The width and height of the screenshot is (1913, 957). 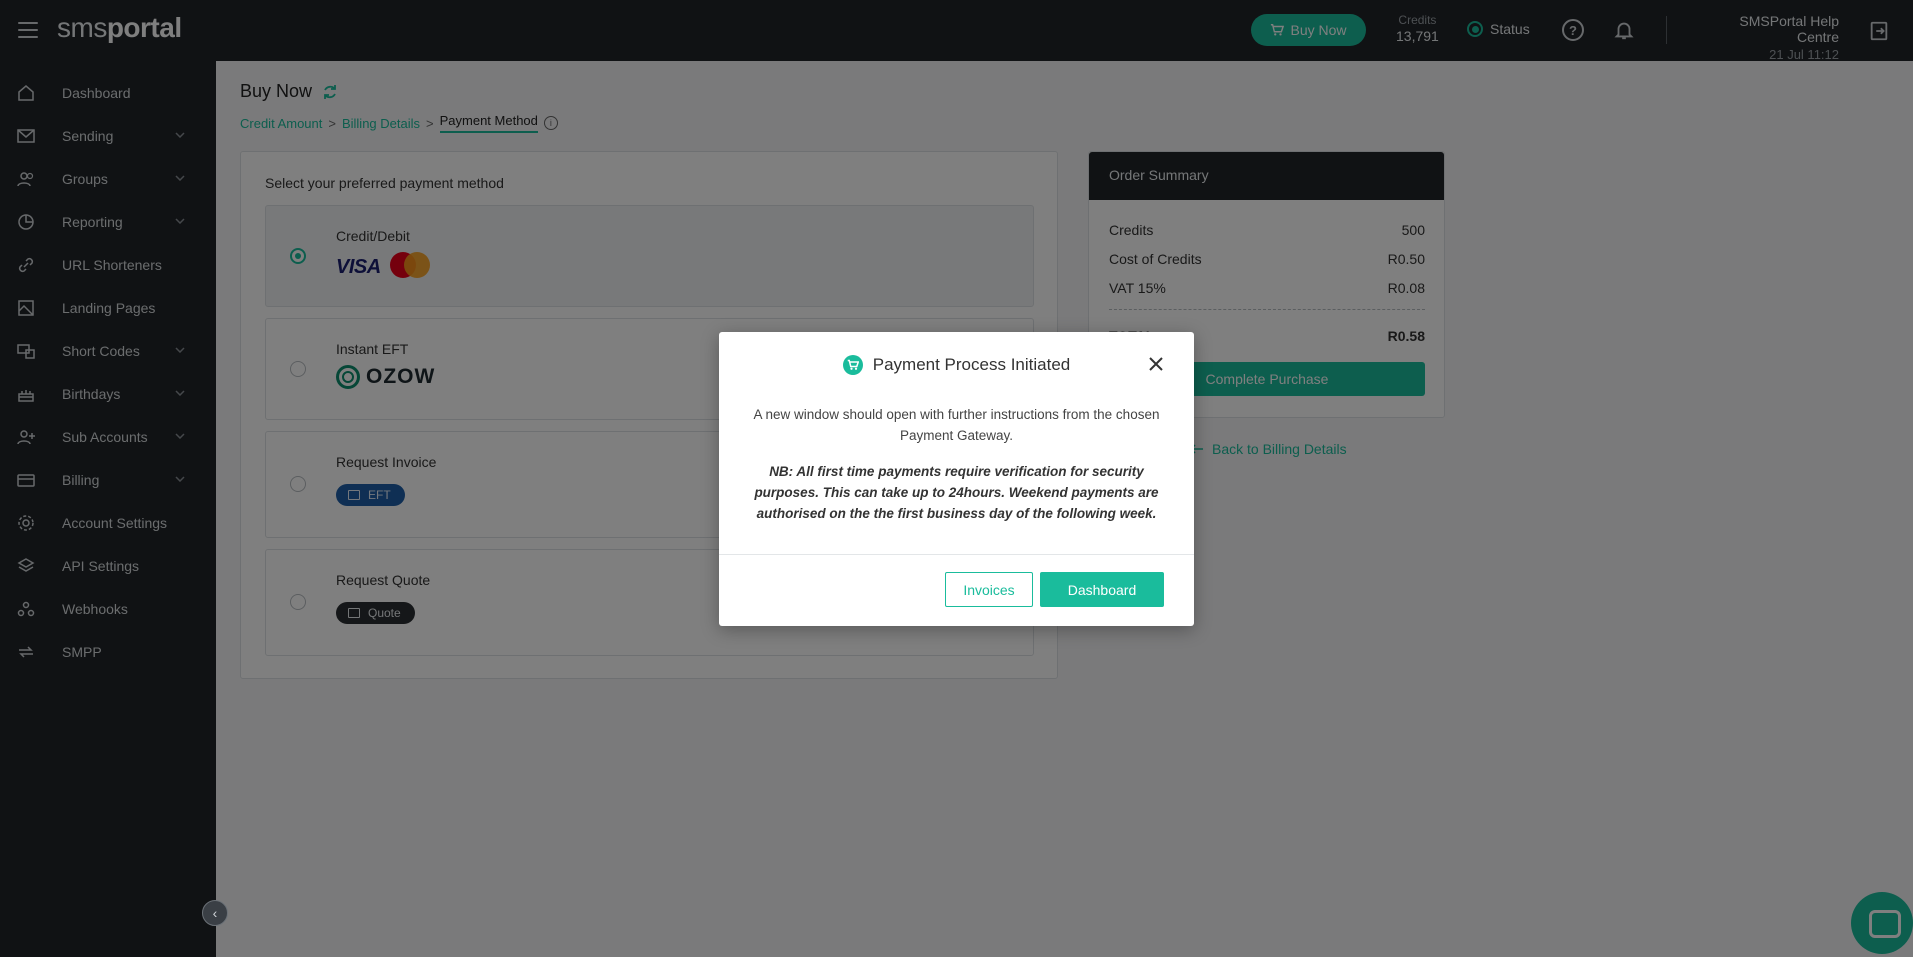 What do you see at coordinates (215, 913) in the screenshot?
I see `sidebar-collapse-button: ‹` at bounding box center [215, 913].